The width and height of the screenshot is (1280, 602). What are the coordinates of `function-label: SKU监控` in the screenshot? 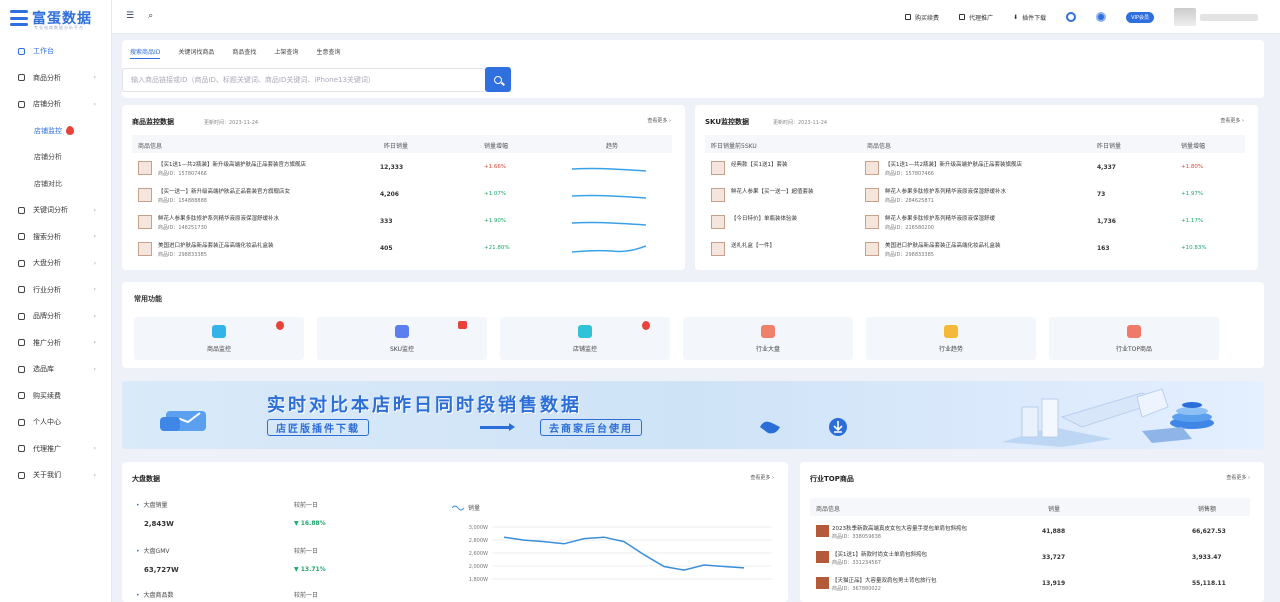 It's located at (402, 349).